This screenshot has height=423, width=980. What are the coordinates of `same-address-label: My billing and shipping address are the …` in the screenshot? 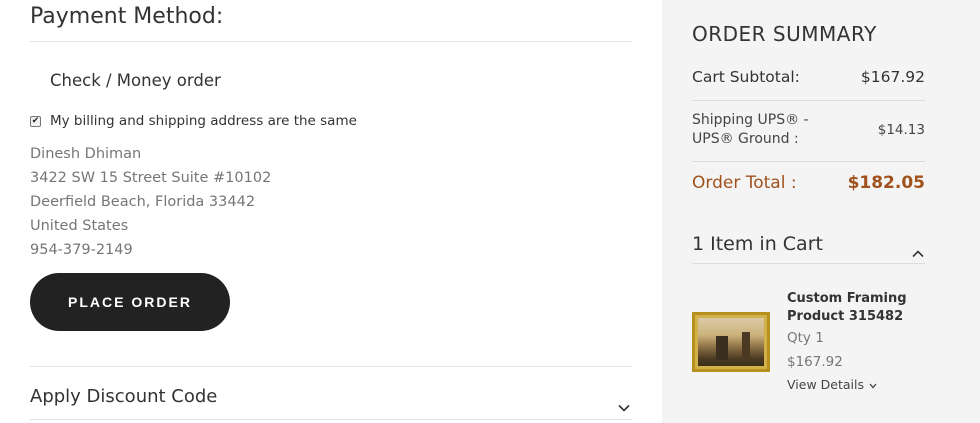 It's located at (203, 121).